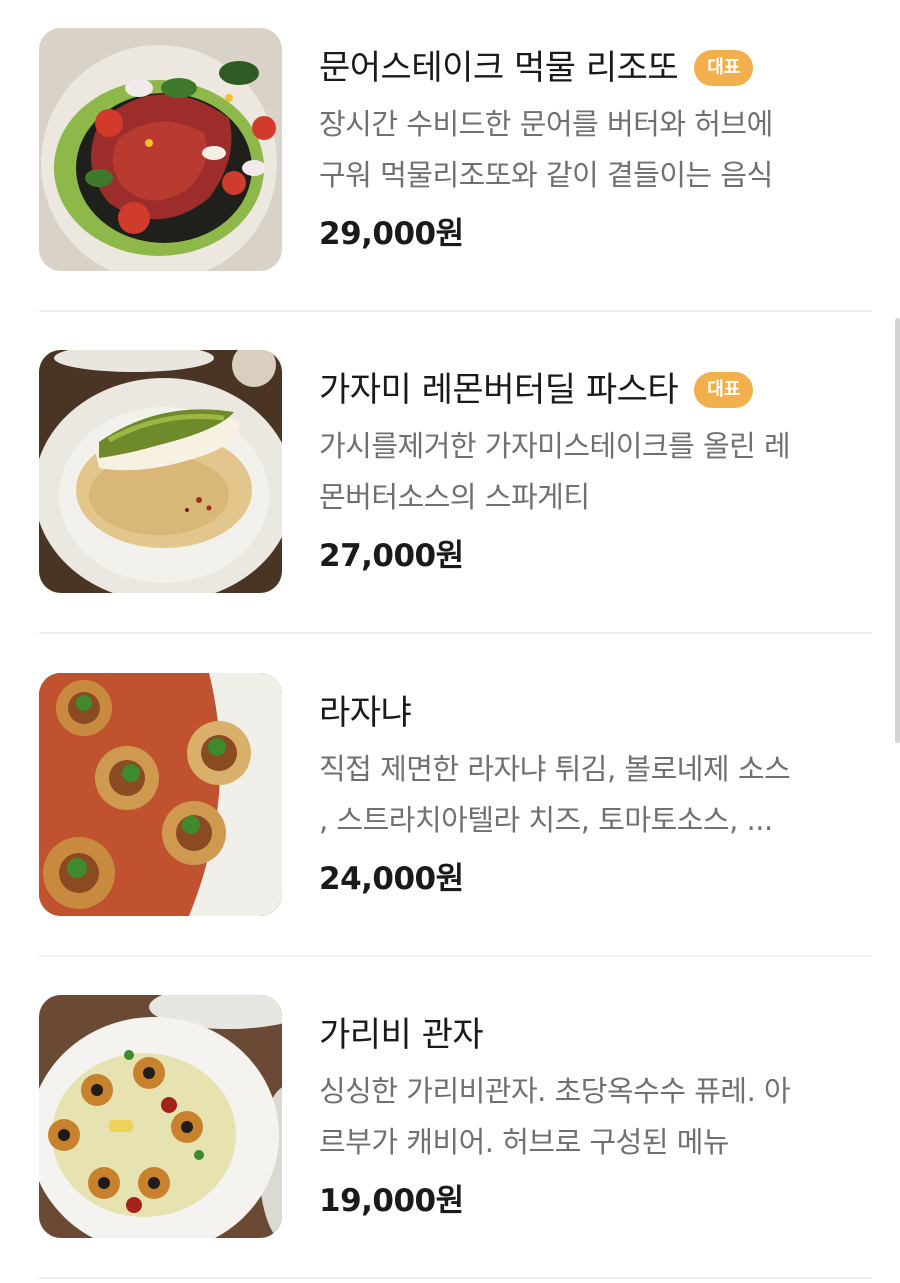  I want to click on menu-item-price: 19,000원, so click(391, 1201).